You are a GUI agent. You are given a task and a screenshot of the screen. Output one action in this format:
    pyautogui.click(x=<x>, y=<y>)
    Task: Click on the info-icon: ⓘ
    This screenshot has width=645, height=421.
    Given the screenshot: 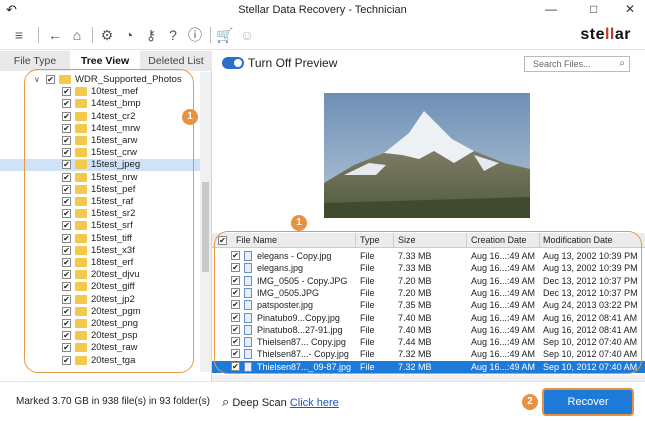 What is the action you would take?
    pyautogui.click(x=195, y=35)
    